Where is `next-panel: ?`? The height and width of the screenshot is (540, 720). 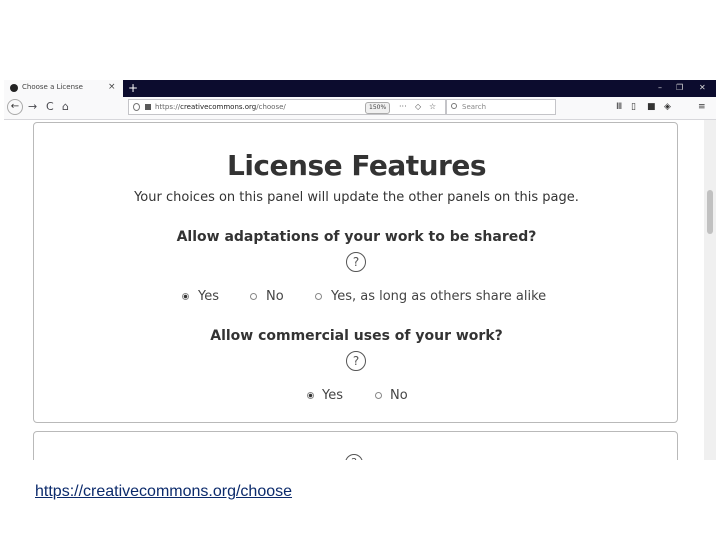 next-panel: ? is located at coordinates (355, 445).